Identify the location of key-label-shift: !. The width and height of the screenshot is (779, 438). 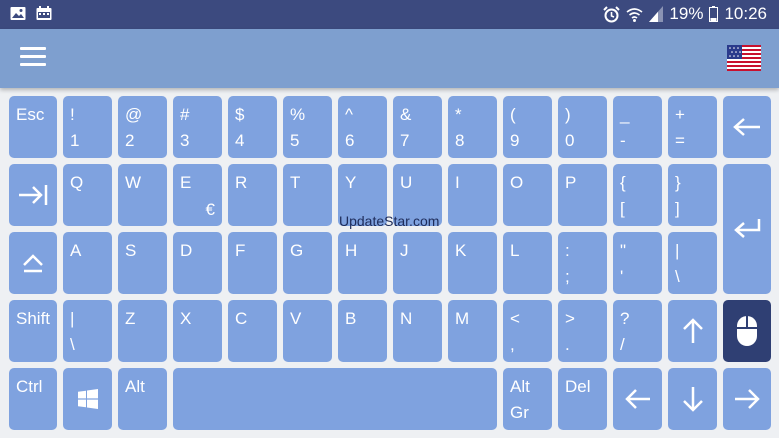
(72, 114).